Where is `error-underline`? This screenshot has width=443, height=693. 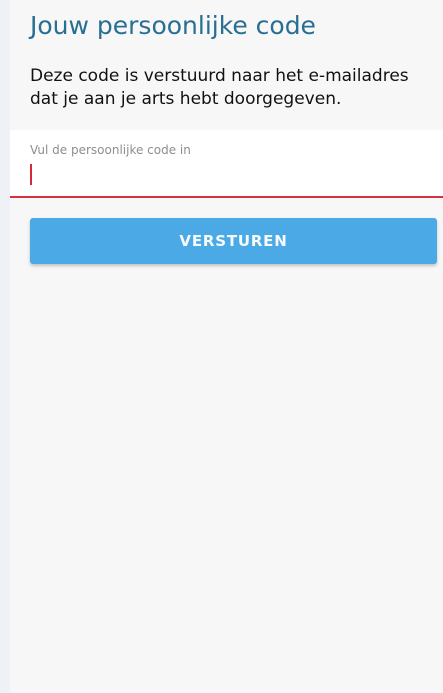
error-underline is located at coordinates (226, 197).